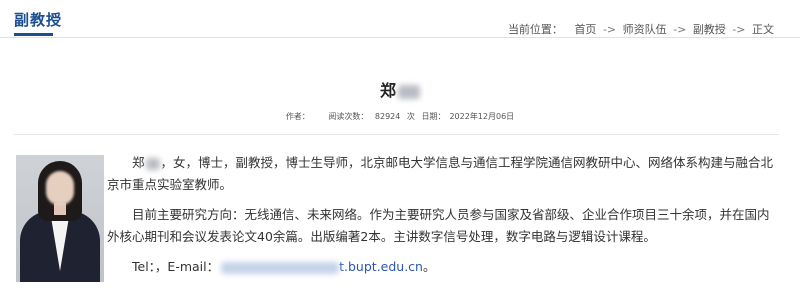  What do you see at coordinates (60, 218) in the screenshot?
I see `profile-photo` at bounding box center [60, 218].